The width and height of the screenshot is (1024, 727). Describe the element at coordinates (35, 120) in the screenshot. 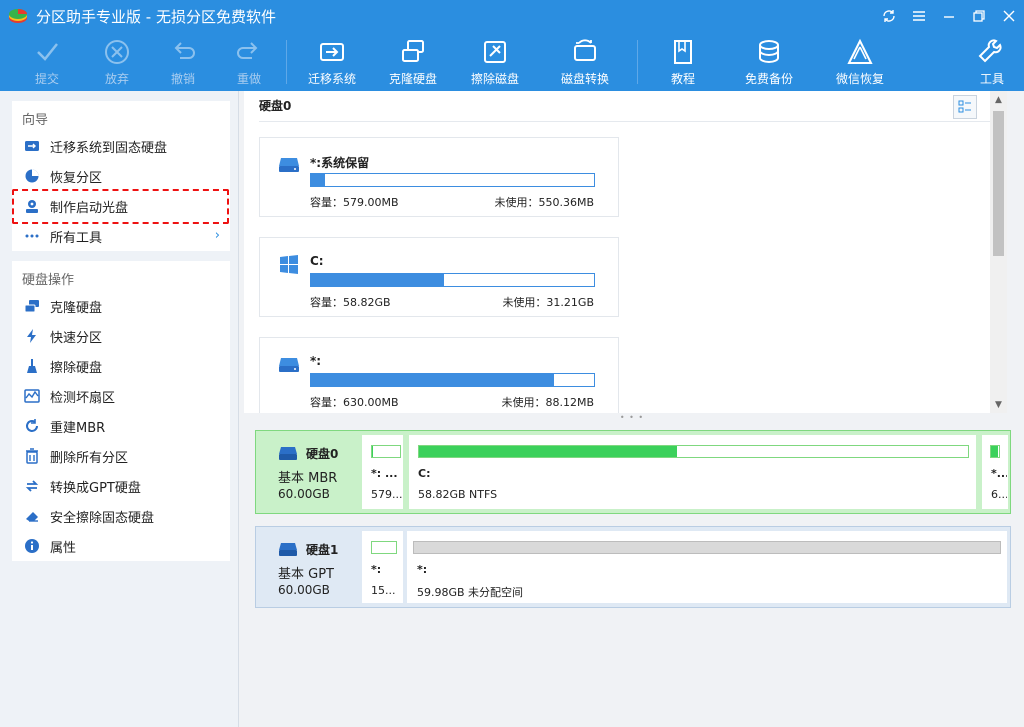

I see `wizard-title: 向导` at that location.